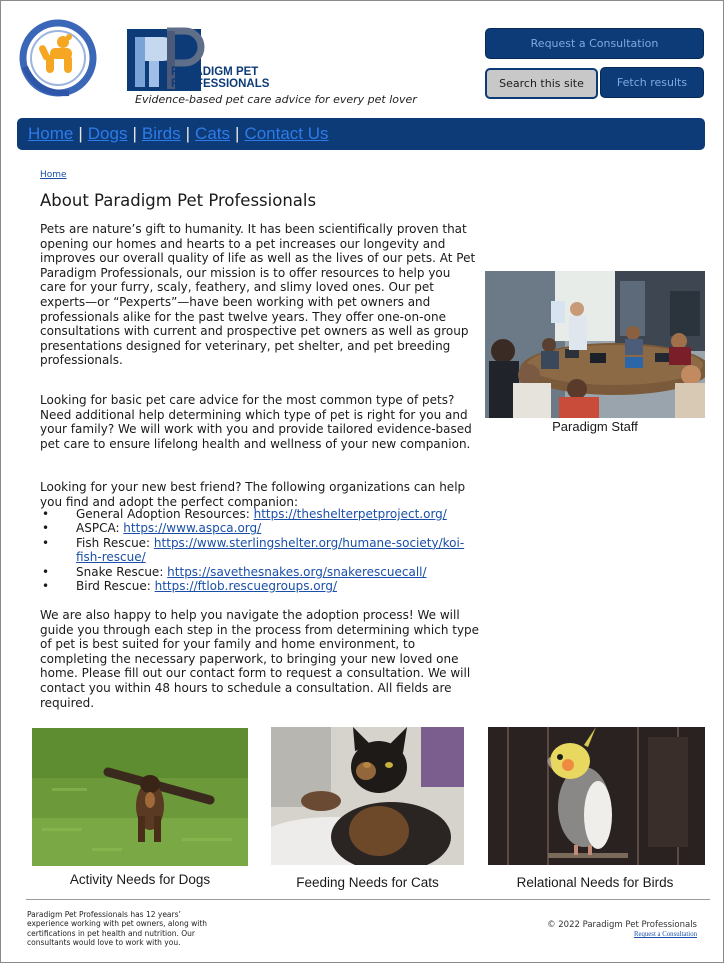 This screenshot has width=724, height=963. I want to click on org-label: Bird Rescue:, so click(115, 586).